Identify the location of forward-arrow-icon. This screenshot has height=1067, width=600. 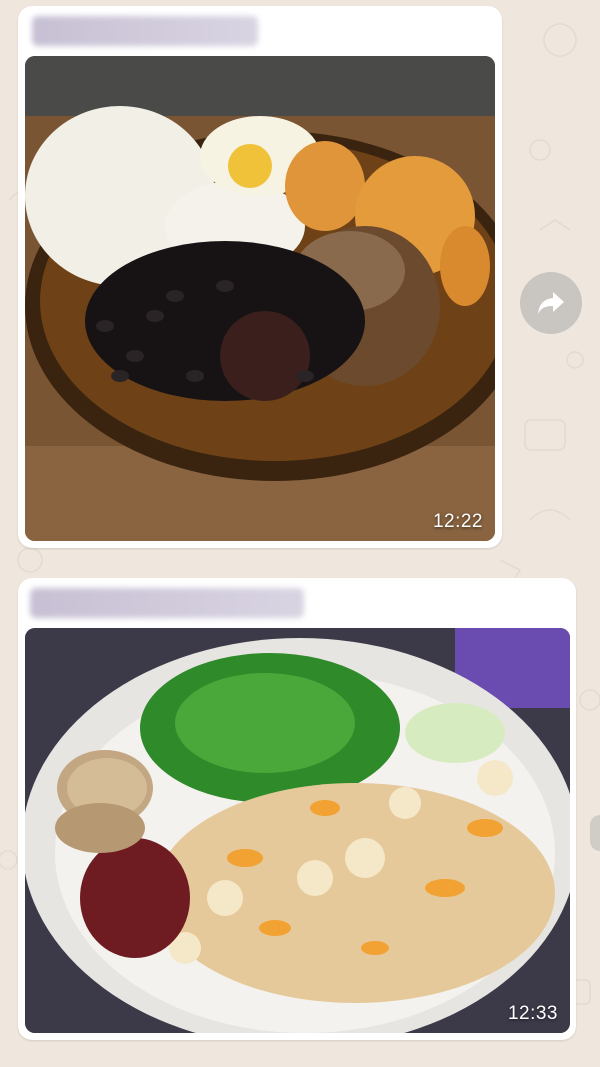
(551, 303).